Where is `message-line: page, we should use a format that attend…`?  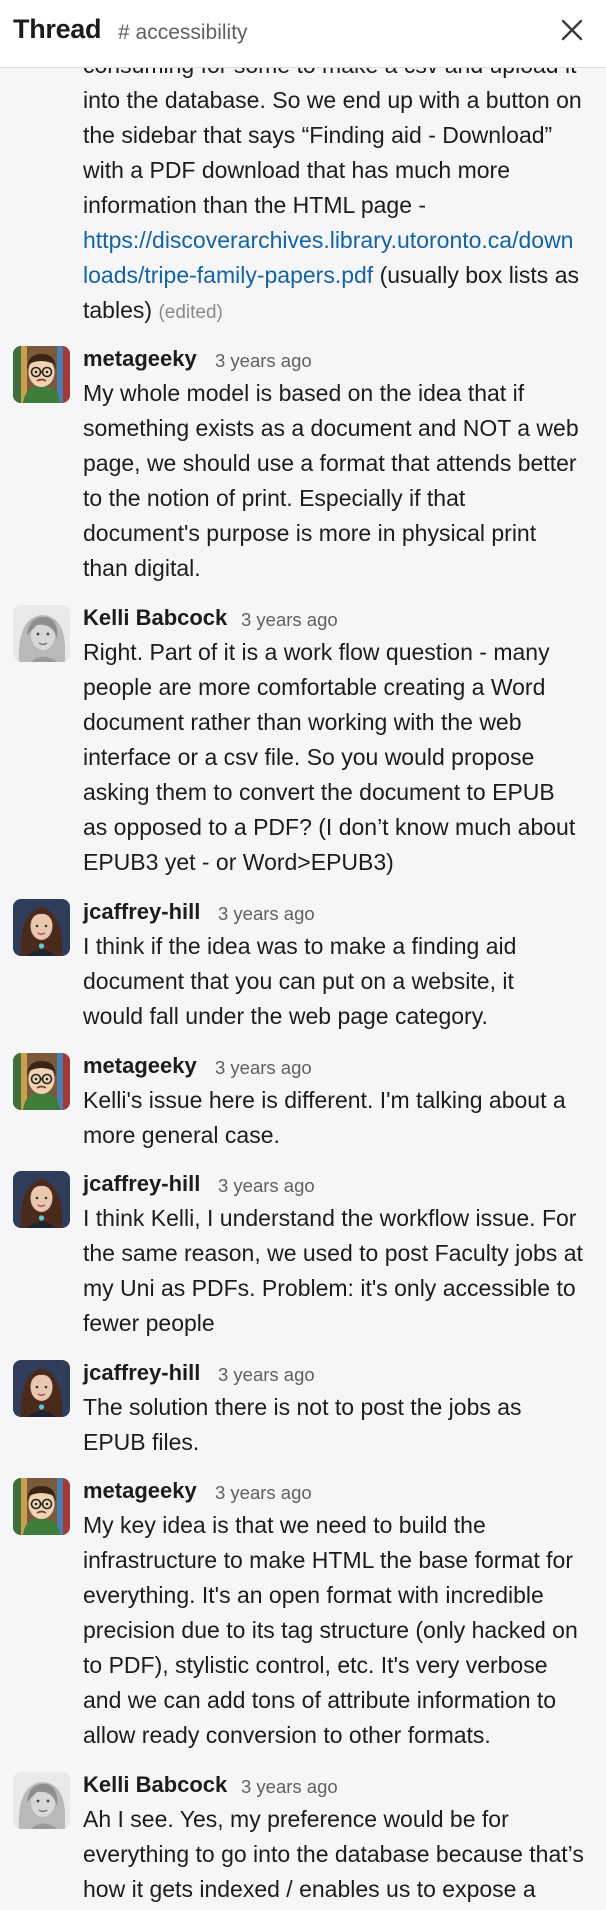 message-line: page, we should use a format that attend… is located at coordinates (330, 463).